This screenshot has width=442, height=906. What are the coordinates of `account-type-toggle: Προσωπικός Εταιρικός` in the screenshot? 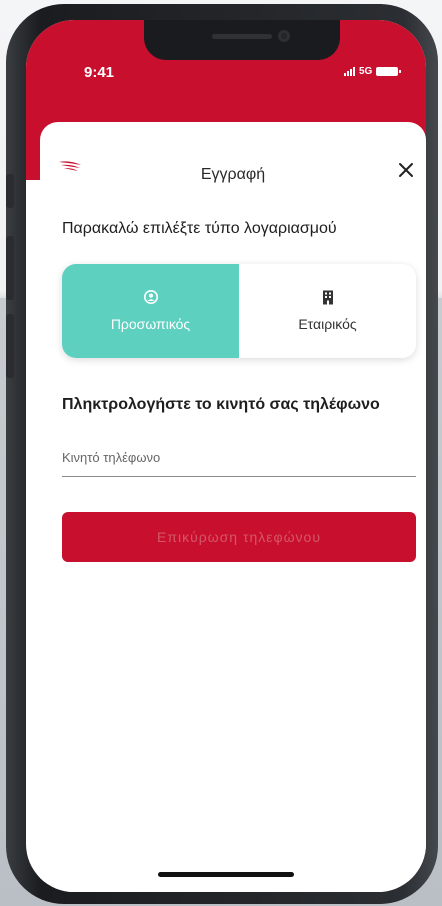 It's located at (239, 311).